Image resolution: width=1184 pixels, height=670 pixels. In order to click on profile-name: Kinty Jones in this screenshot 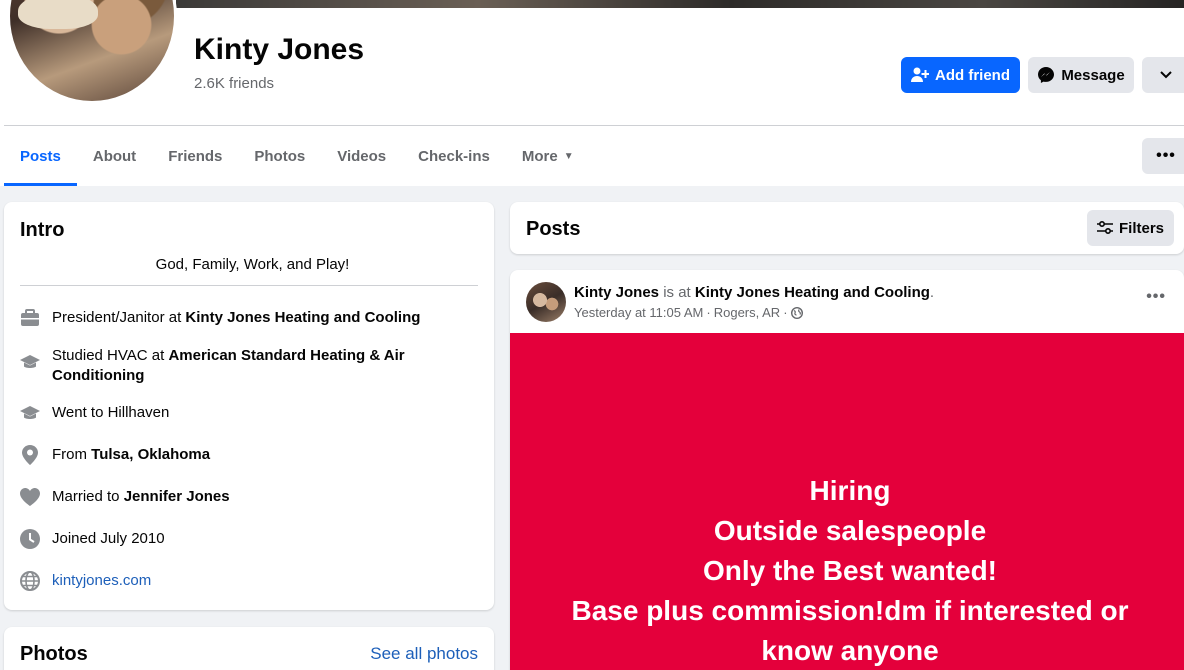, I will do `click(279, 49)`.